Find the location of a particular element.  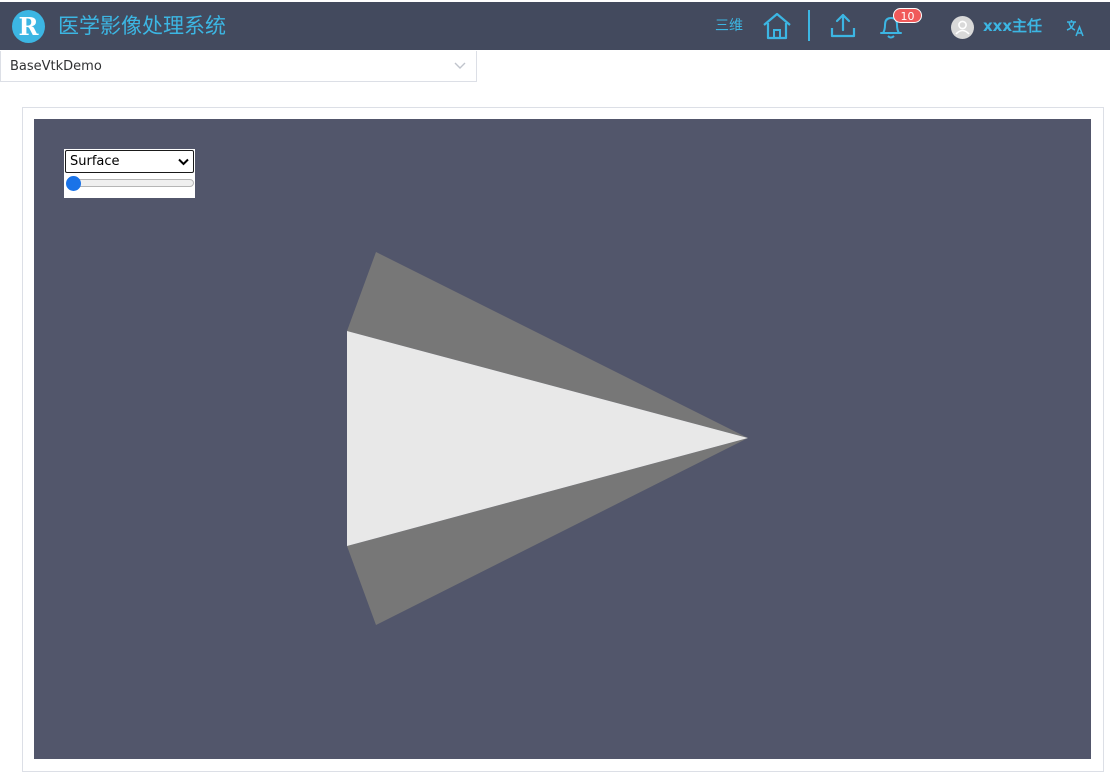

resolution-slider is located at coordinates (130, 183).